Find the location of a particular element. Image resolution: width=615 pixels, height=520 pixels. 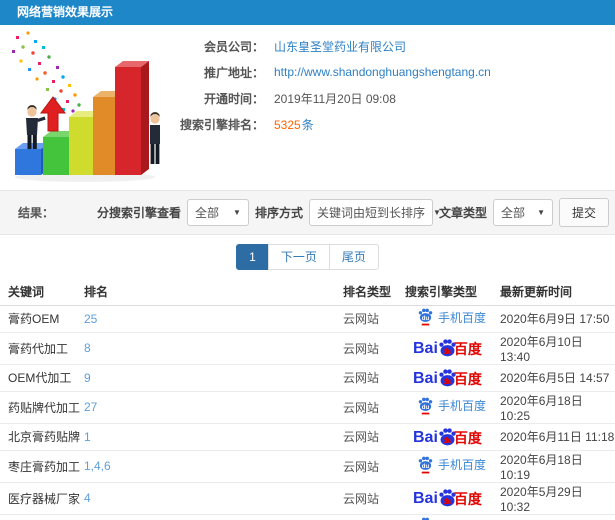

company-link: 山东皇圣堂药业有限公司 is located at coordinates (340, 46).